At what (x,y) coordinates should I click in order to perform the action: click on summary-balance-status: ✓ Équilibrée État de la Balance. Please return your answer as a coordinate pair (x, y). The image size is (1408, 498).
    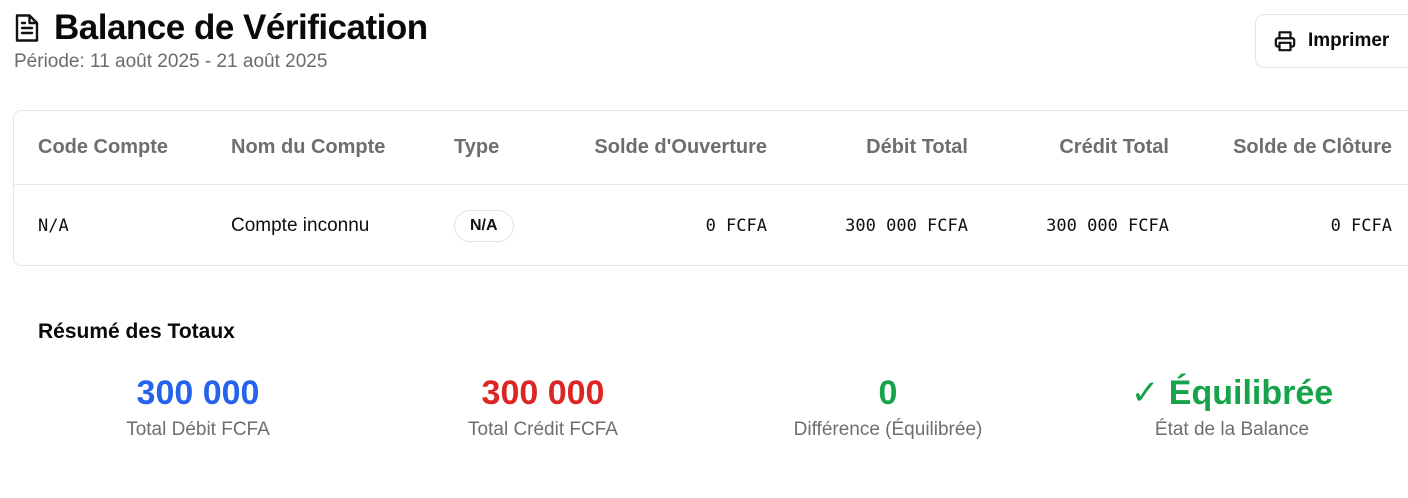
    Looking at the image, I should click on (1232, 406).